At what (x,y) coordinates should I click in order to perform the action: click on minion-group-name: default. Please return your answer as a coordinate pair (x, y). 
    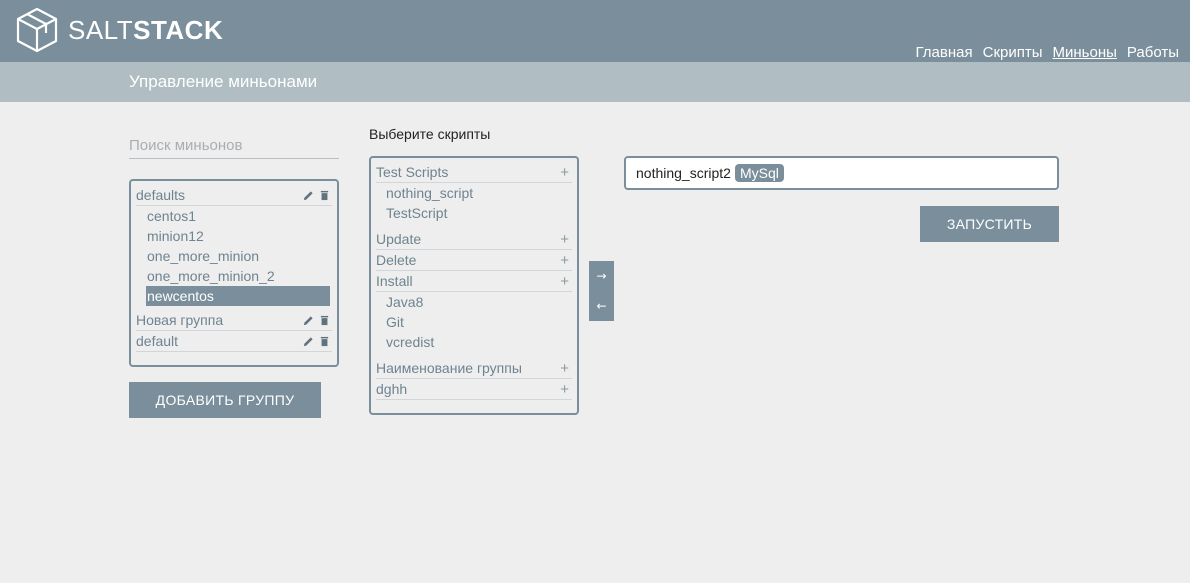
    Looking at the image, I should click on (219, 341).